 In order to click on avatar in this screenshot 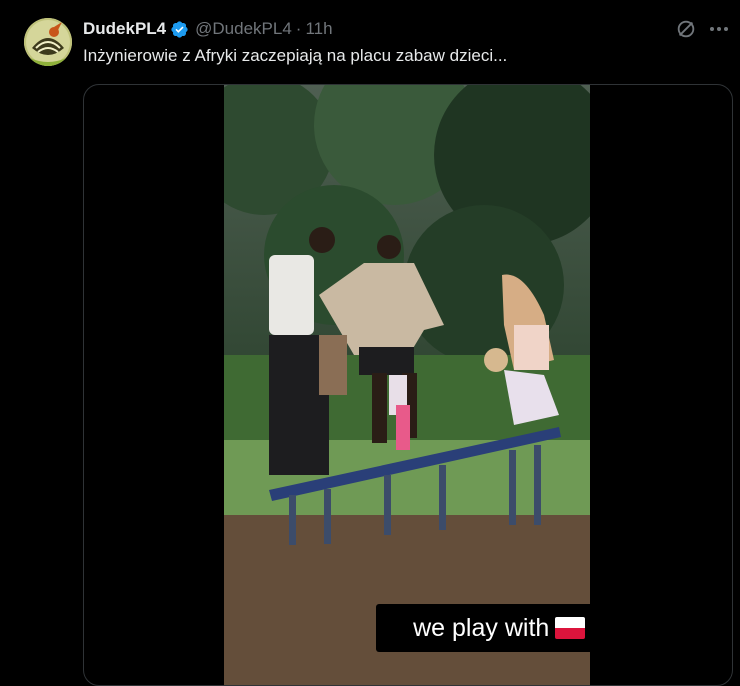, I will do `click(48, 42)`.